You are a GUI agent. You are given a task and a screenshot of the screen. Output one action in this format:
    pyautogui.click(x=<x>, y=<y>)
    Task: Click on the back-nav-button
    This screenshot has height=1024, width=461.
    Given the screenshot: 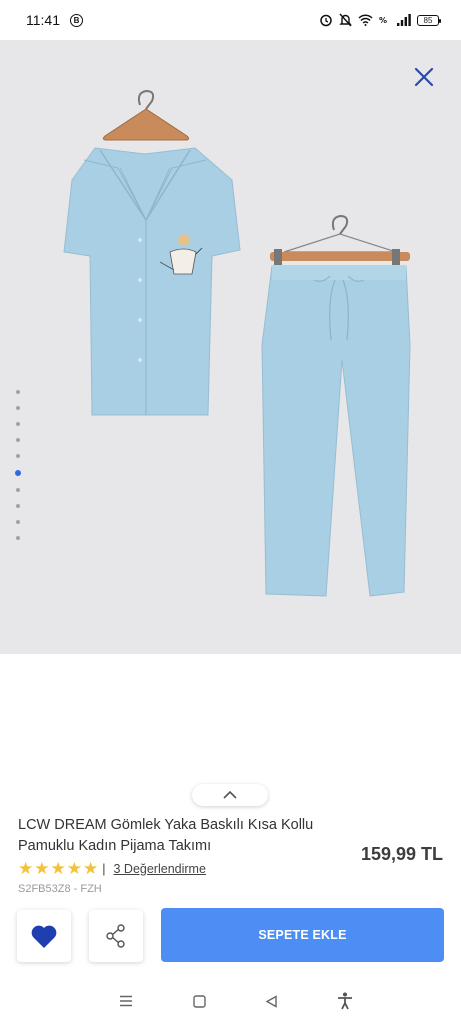 What is the action you would take?
    pyautogui.click(x=272, y=1001)
    